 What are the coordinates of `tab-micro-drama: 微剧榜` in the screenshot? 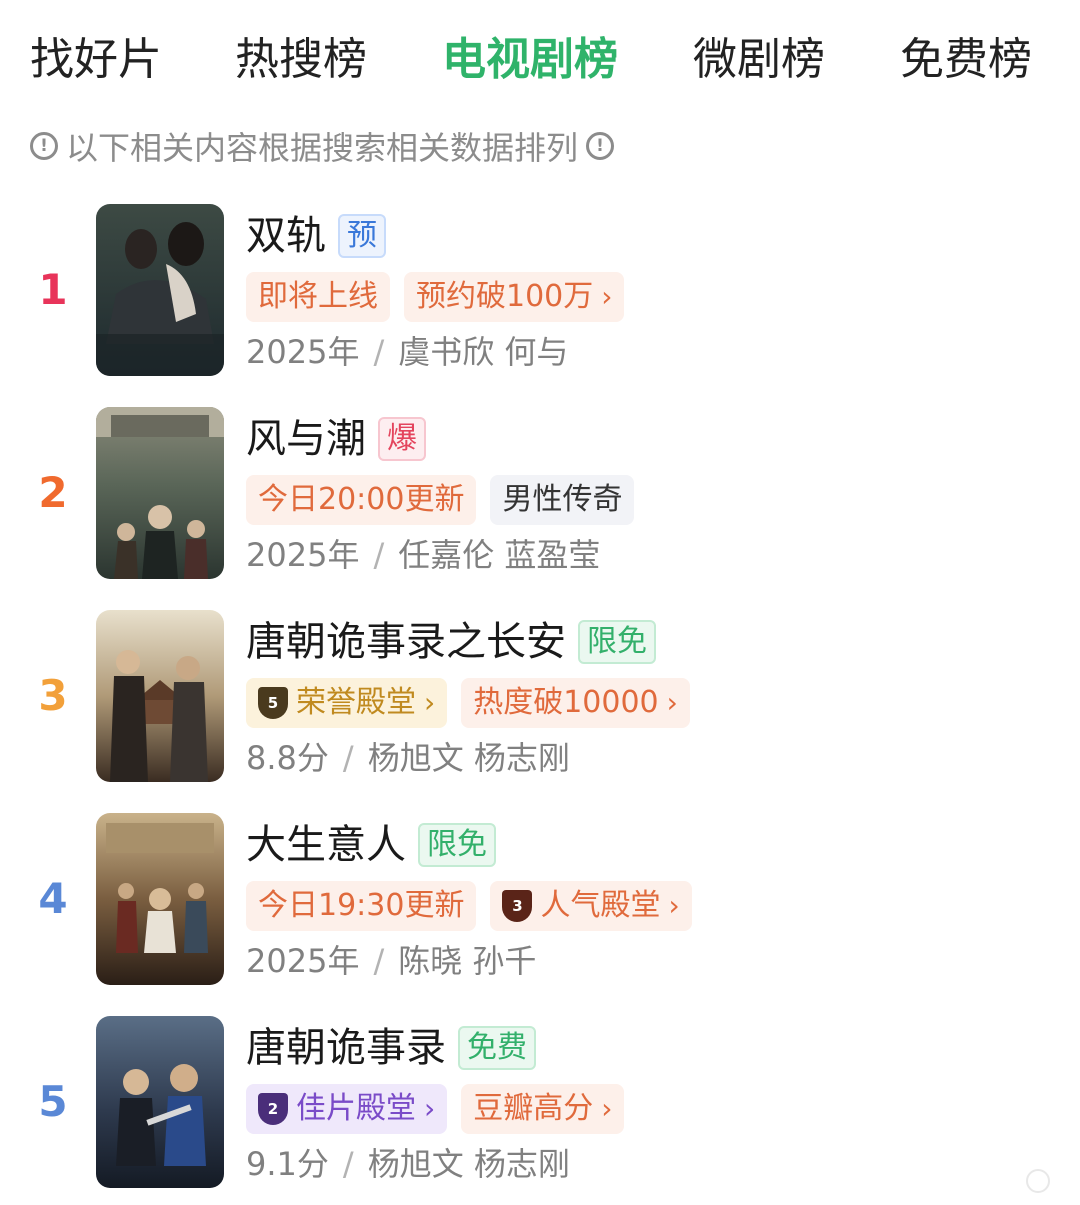 It's located at (759, 60).